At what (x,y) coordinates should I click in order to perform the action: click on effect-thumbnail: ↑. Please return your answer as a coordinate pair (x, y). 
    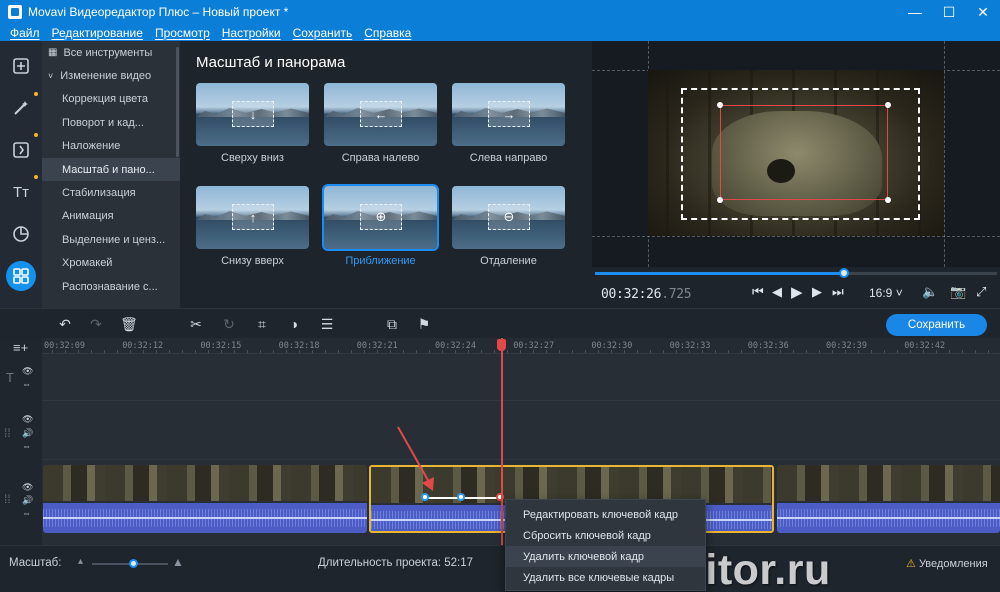
    Looking at the image, I should click on (252, 217).